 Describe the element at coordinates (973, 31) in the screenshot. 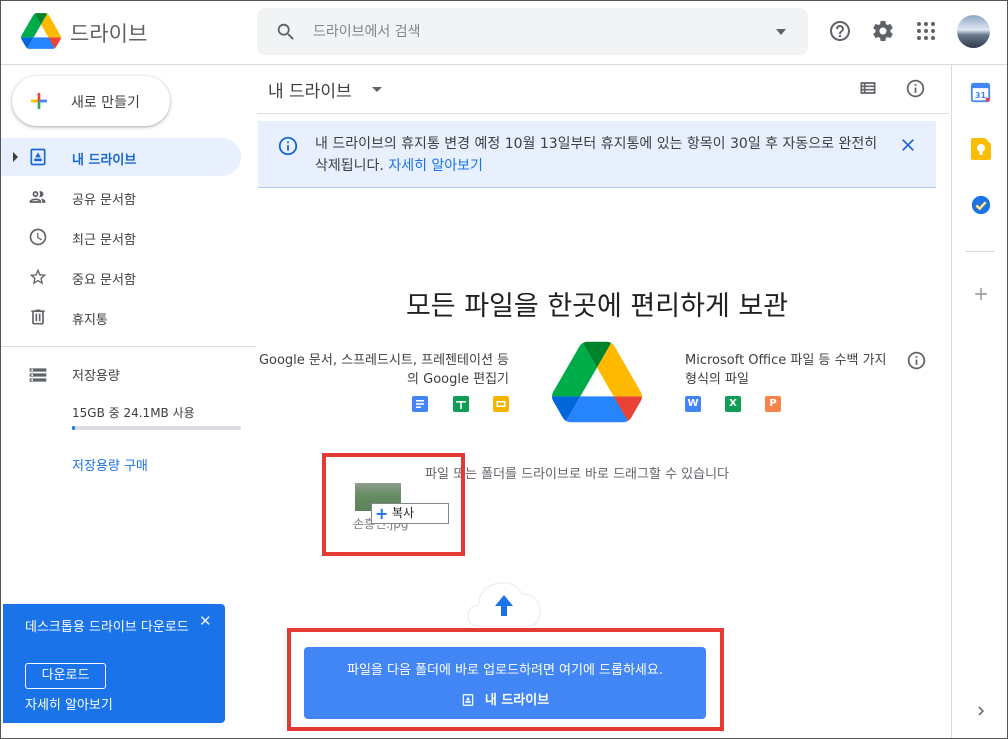

I see `avatar` at that location.